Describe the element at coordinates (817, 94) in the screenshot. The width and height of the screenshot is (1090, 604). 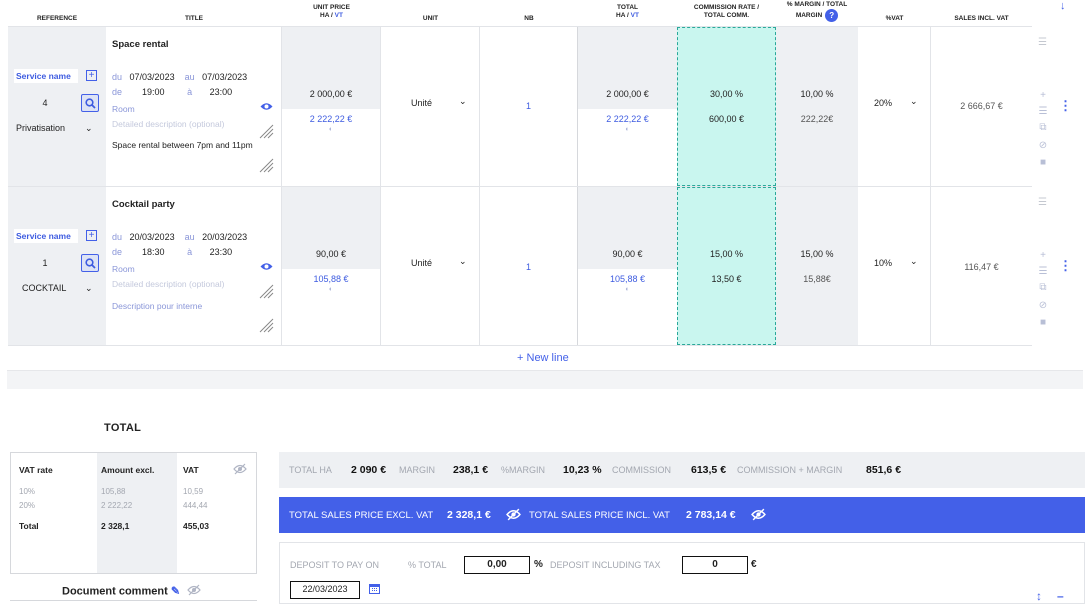
I see `margin-percent: 10,00 %` at that location.